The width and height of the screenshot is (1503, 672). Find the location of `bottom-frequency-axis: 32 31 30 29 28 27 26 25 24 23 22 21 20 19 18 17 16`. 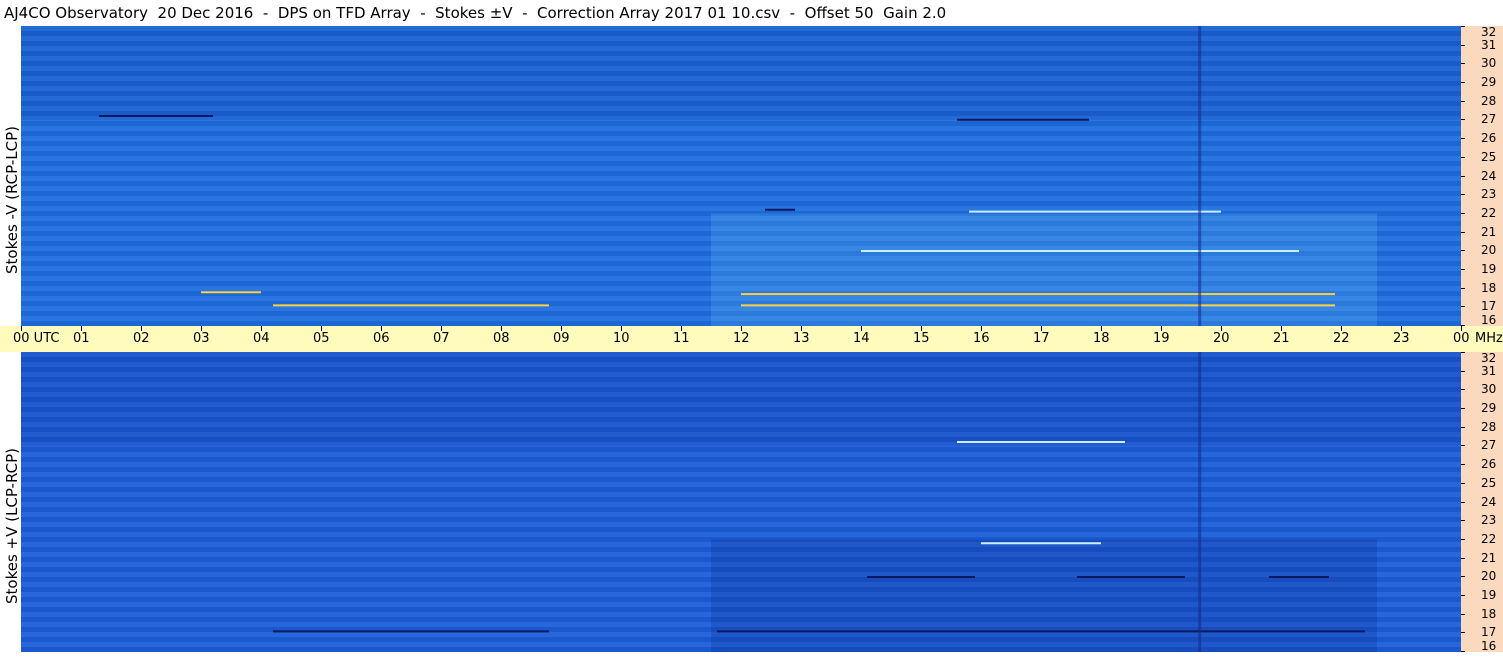

bottom-frequency-axis: 32 31 30 29 28 27 26 25 24 23 22 21 20 19 18 17 16 is located at coordinates (1482, 502).